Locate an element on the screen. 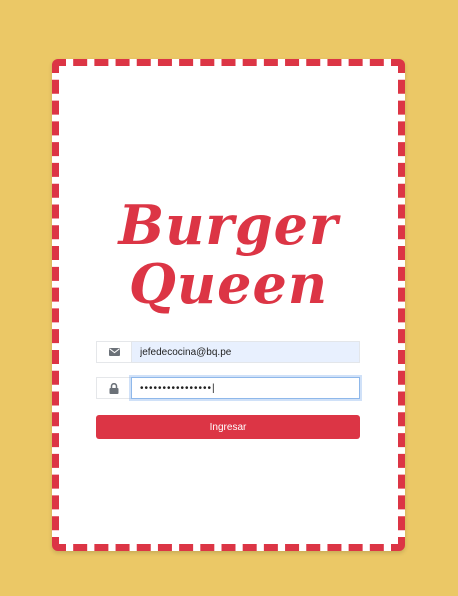 The width and height of the screenshot is (458, 596). lock-icon is located at coordinates (113, 388).